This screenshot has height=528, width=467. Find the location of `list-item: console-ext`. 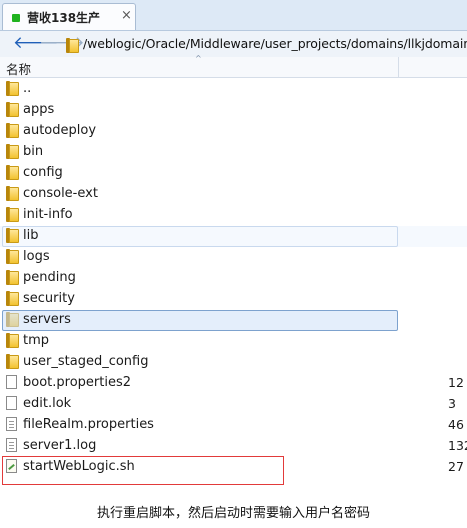

list-item: console-ext is located at coordinates (233, 194).